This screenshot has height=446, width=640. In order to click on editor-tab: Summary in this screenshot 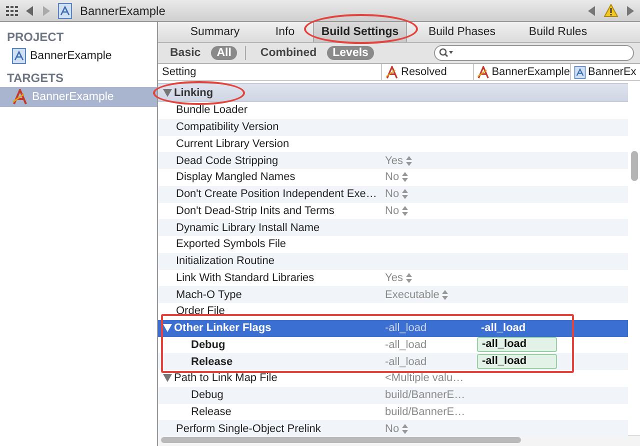, I will do `click(215, 32)`.